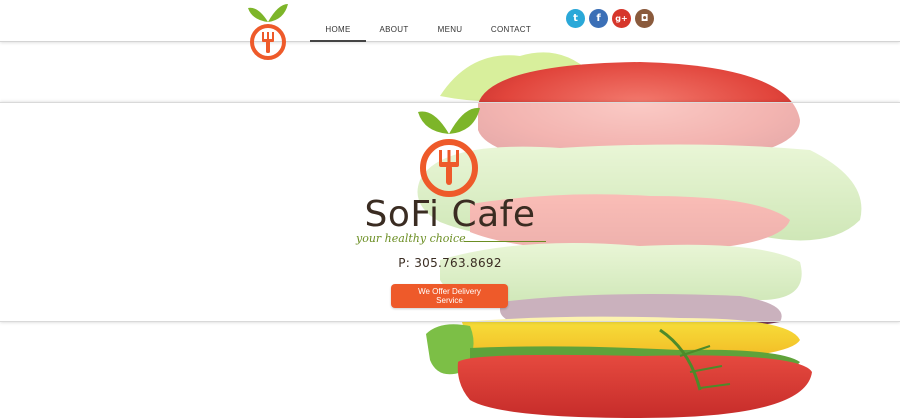  Describe the element at coordinates (598, 18) in the screenshot. I see `facebook-icon: f` at that location.